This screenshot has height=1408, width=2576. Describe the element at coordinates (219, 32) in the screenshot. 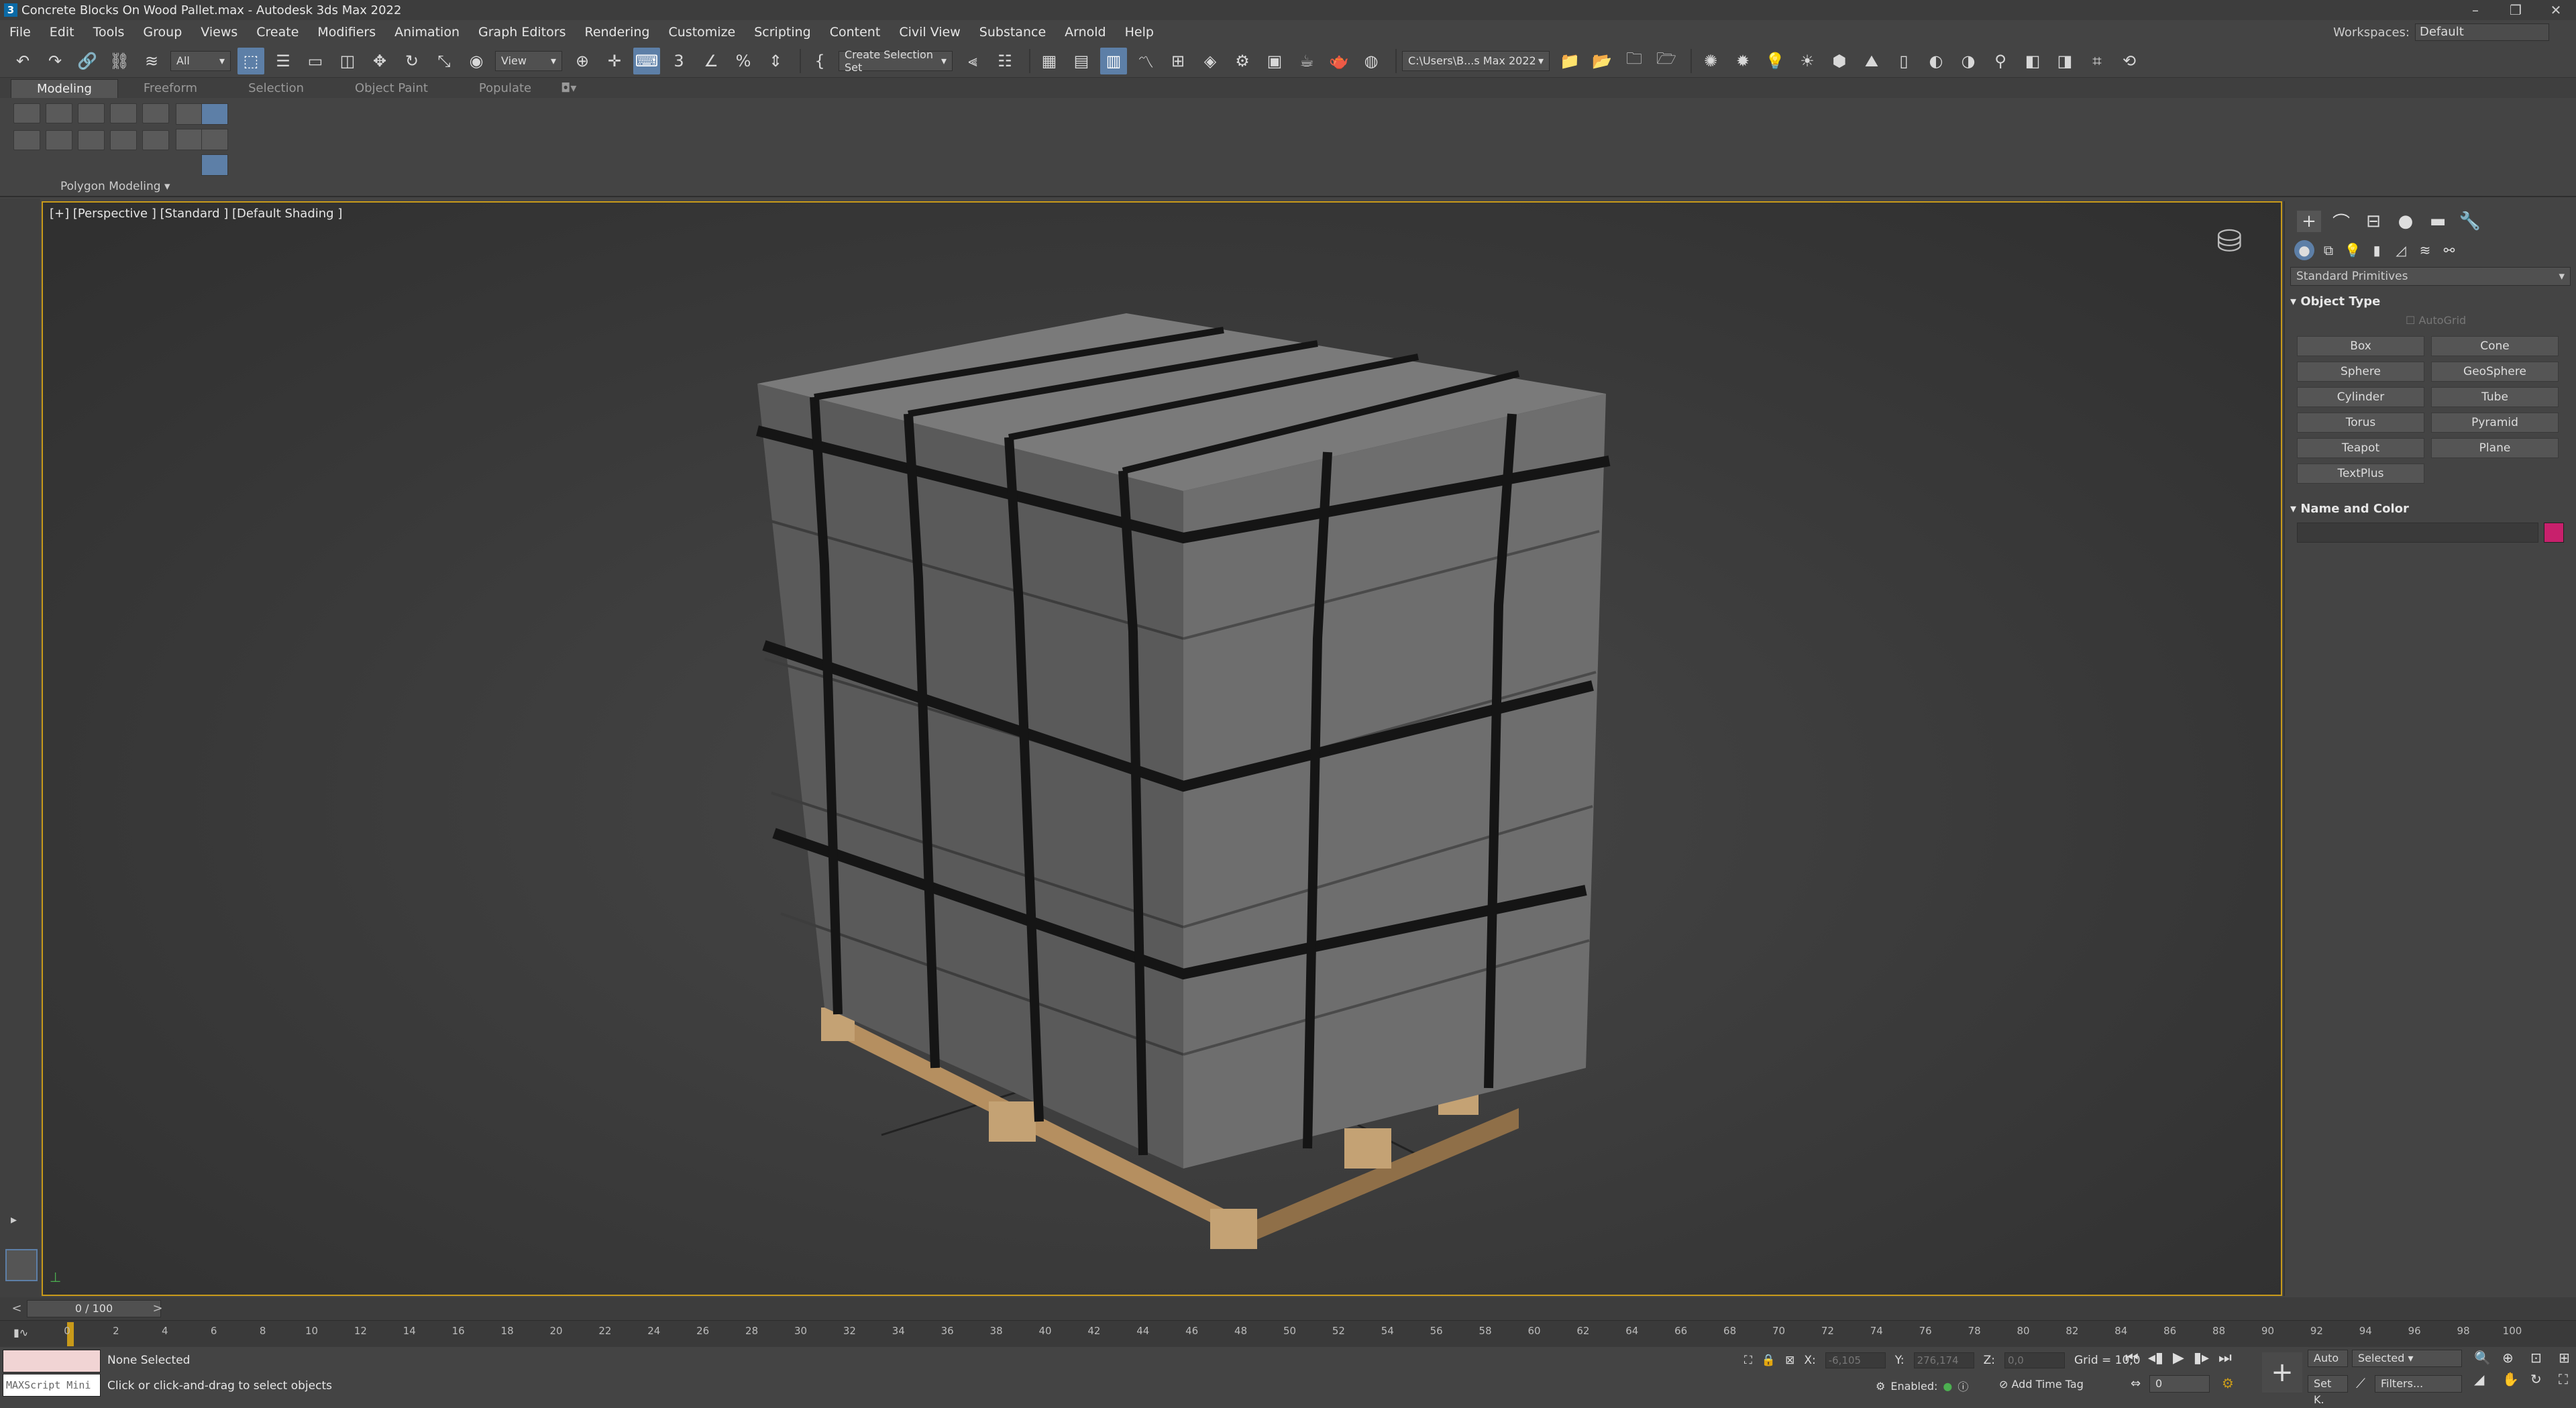

I see `menu-views: Views` at that location.